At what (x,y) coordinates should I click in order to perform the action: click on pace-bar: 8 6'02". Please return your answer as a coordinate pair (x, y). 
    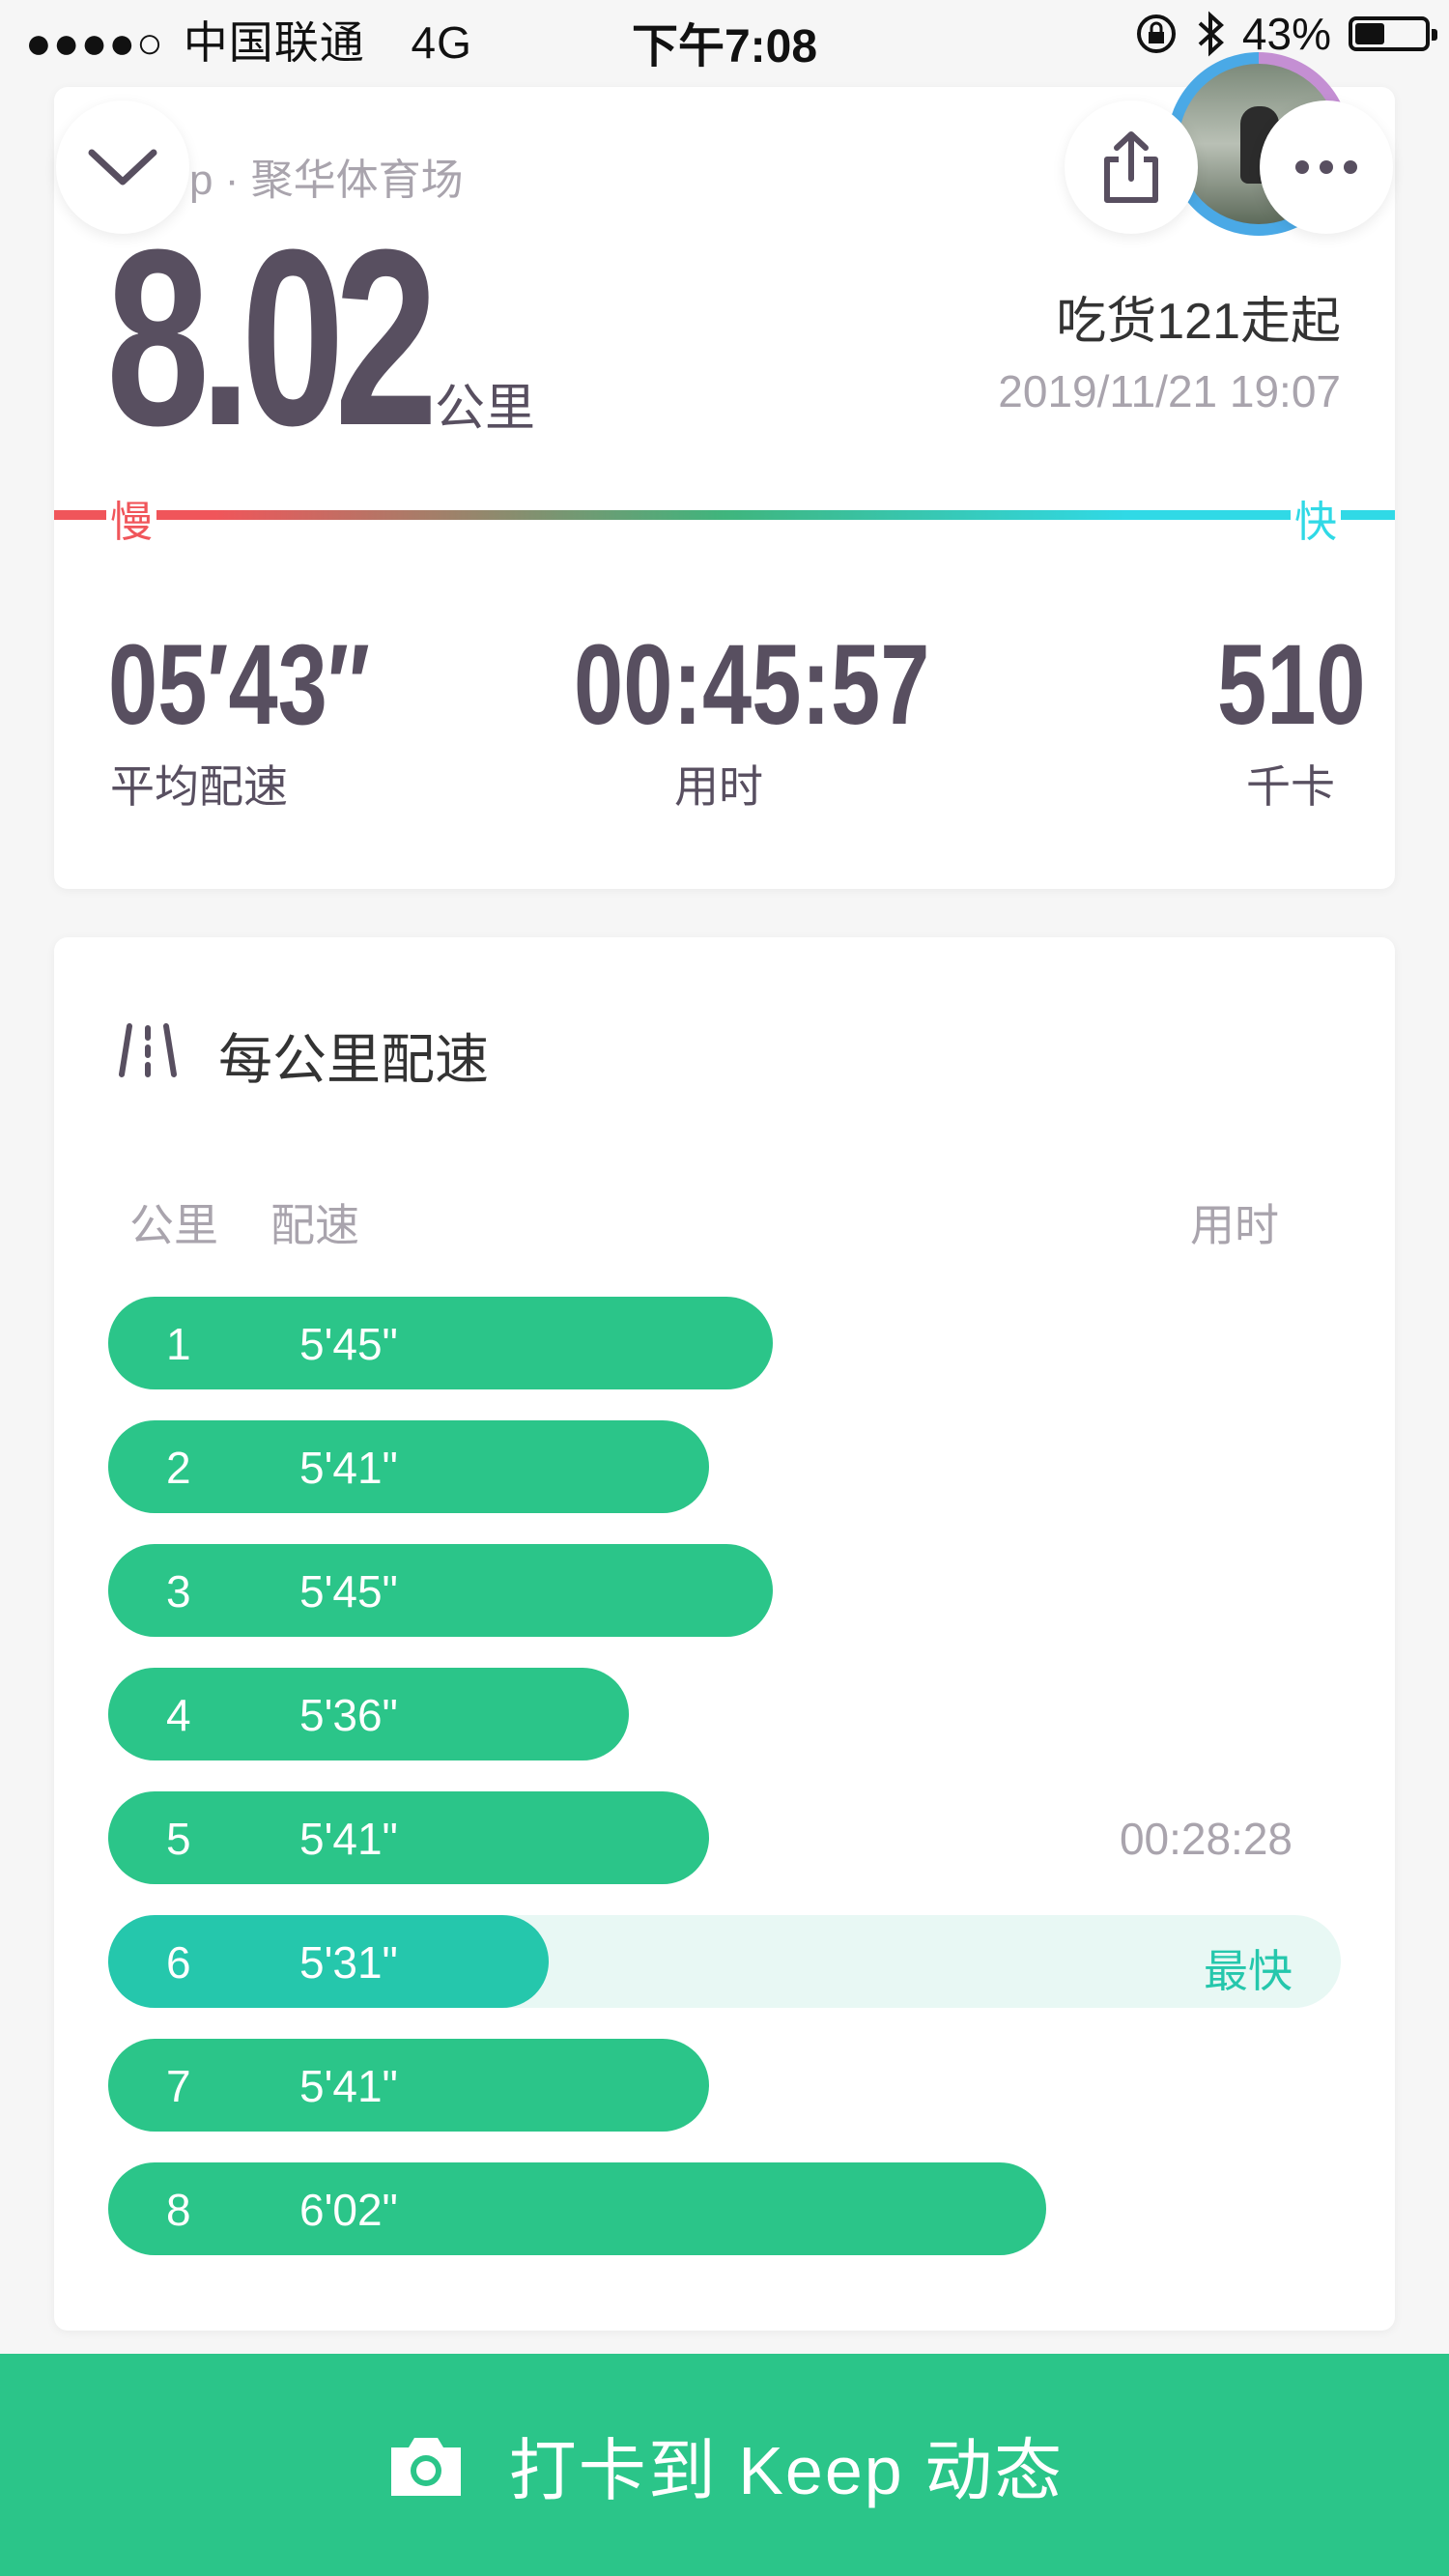
    Looking at the image, I should click on (577, 2209).